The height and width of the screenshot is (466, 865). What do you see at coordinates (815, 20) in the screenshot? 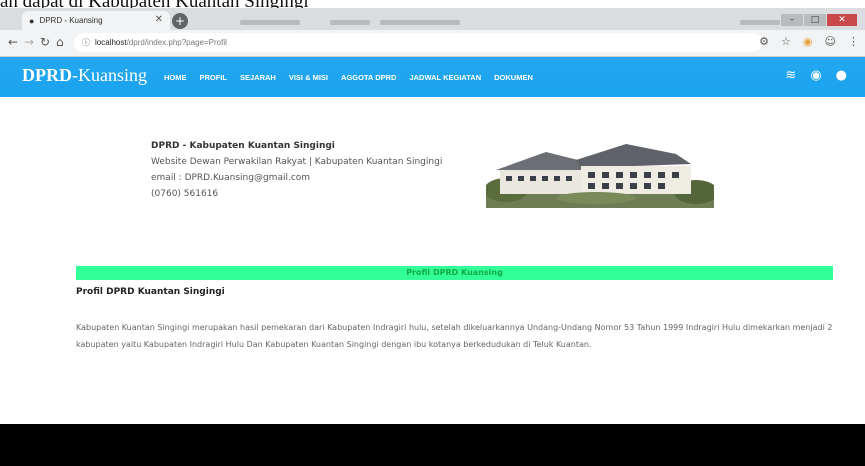
I see `maximize-icon: □` at bounding box center [815, 20].